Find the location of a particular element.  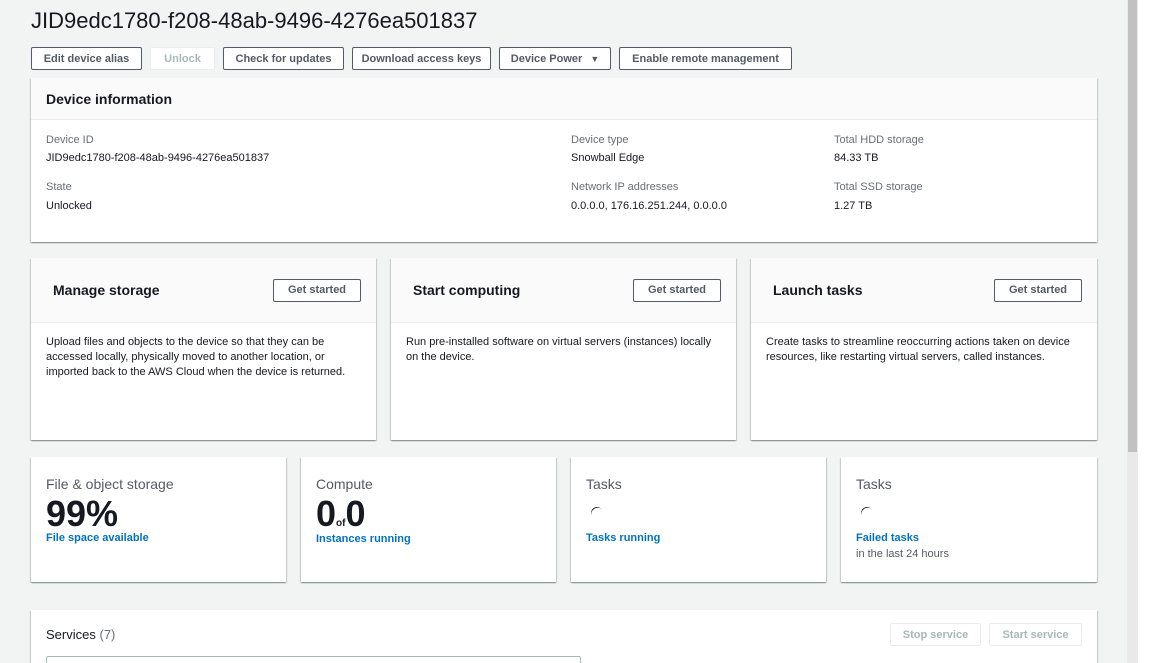

storage-metric-label: File & object storage is located at coordinates (110, 484).